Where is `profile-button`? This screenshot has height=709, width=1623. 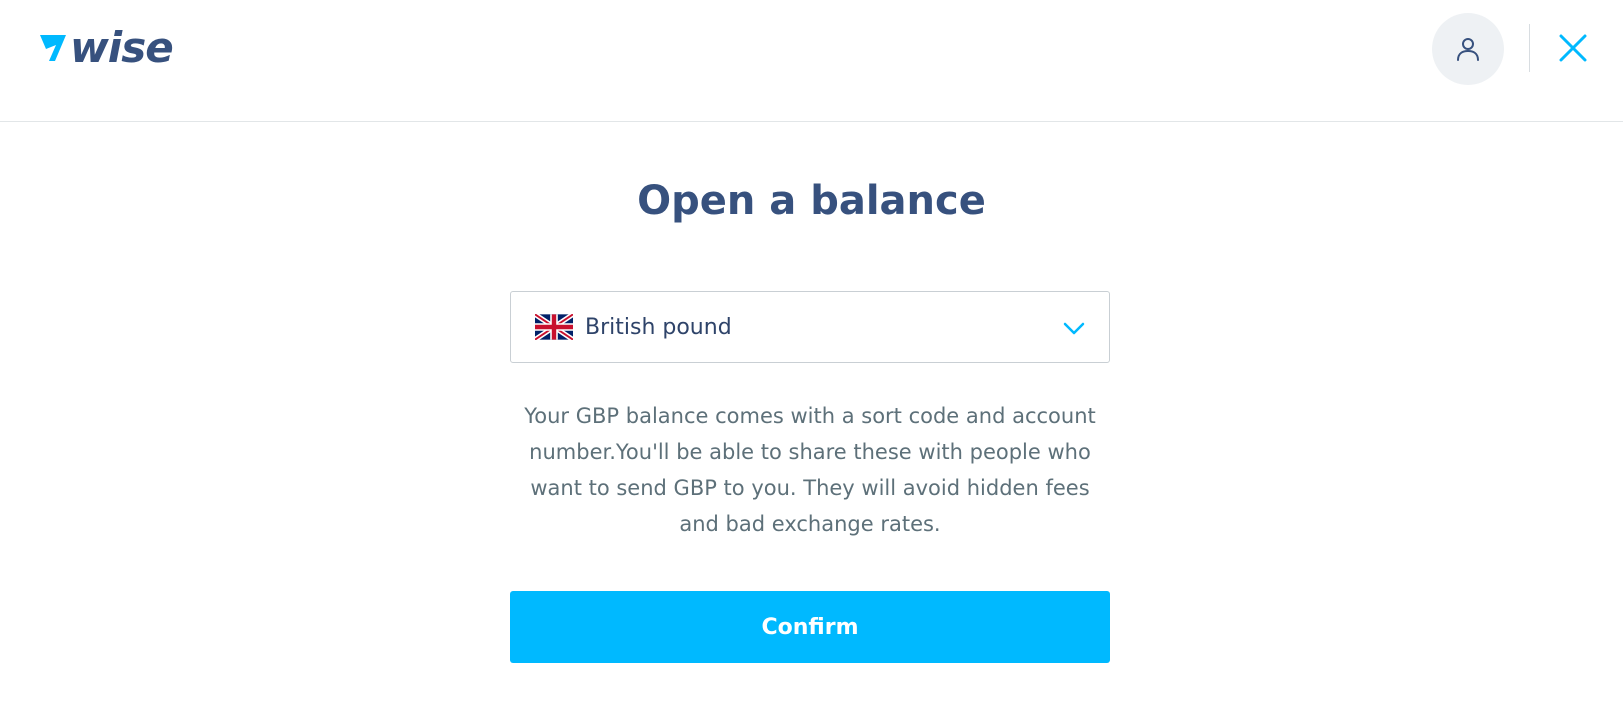
profile-button is located at coordinates (1468, 49).